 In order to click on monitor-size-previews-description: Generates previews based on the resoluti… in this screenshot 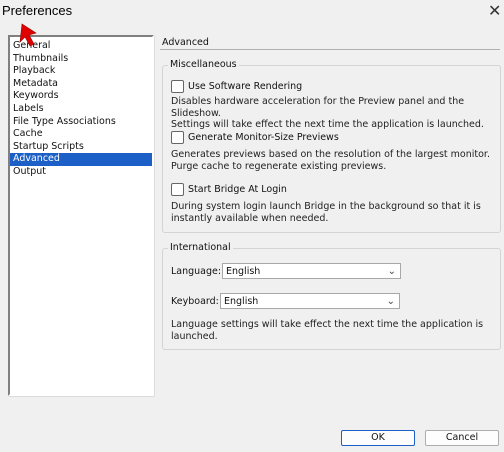, I will do `click(331, 160)`.